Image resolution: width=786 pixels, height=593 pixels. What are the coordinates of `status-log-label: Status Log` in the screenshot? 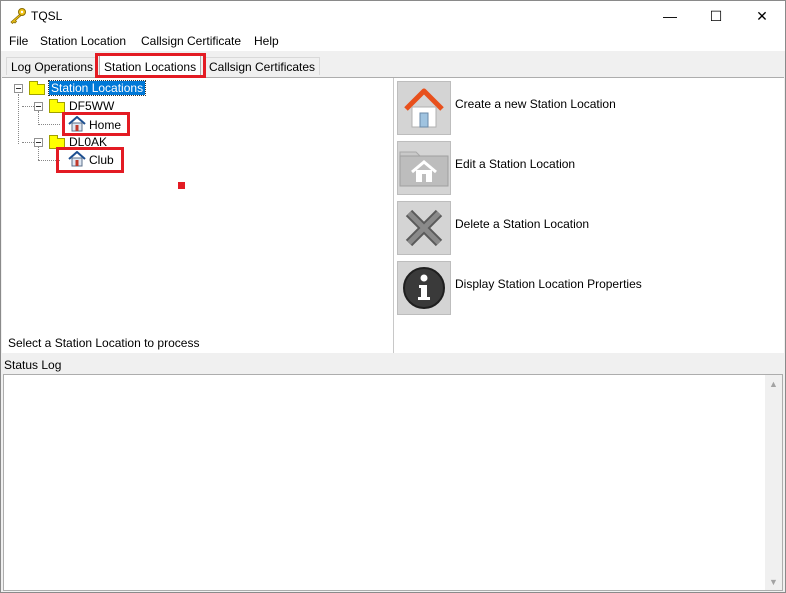 It's located at (33, 365).